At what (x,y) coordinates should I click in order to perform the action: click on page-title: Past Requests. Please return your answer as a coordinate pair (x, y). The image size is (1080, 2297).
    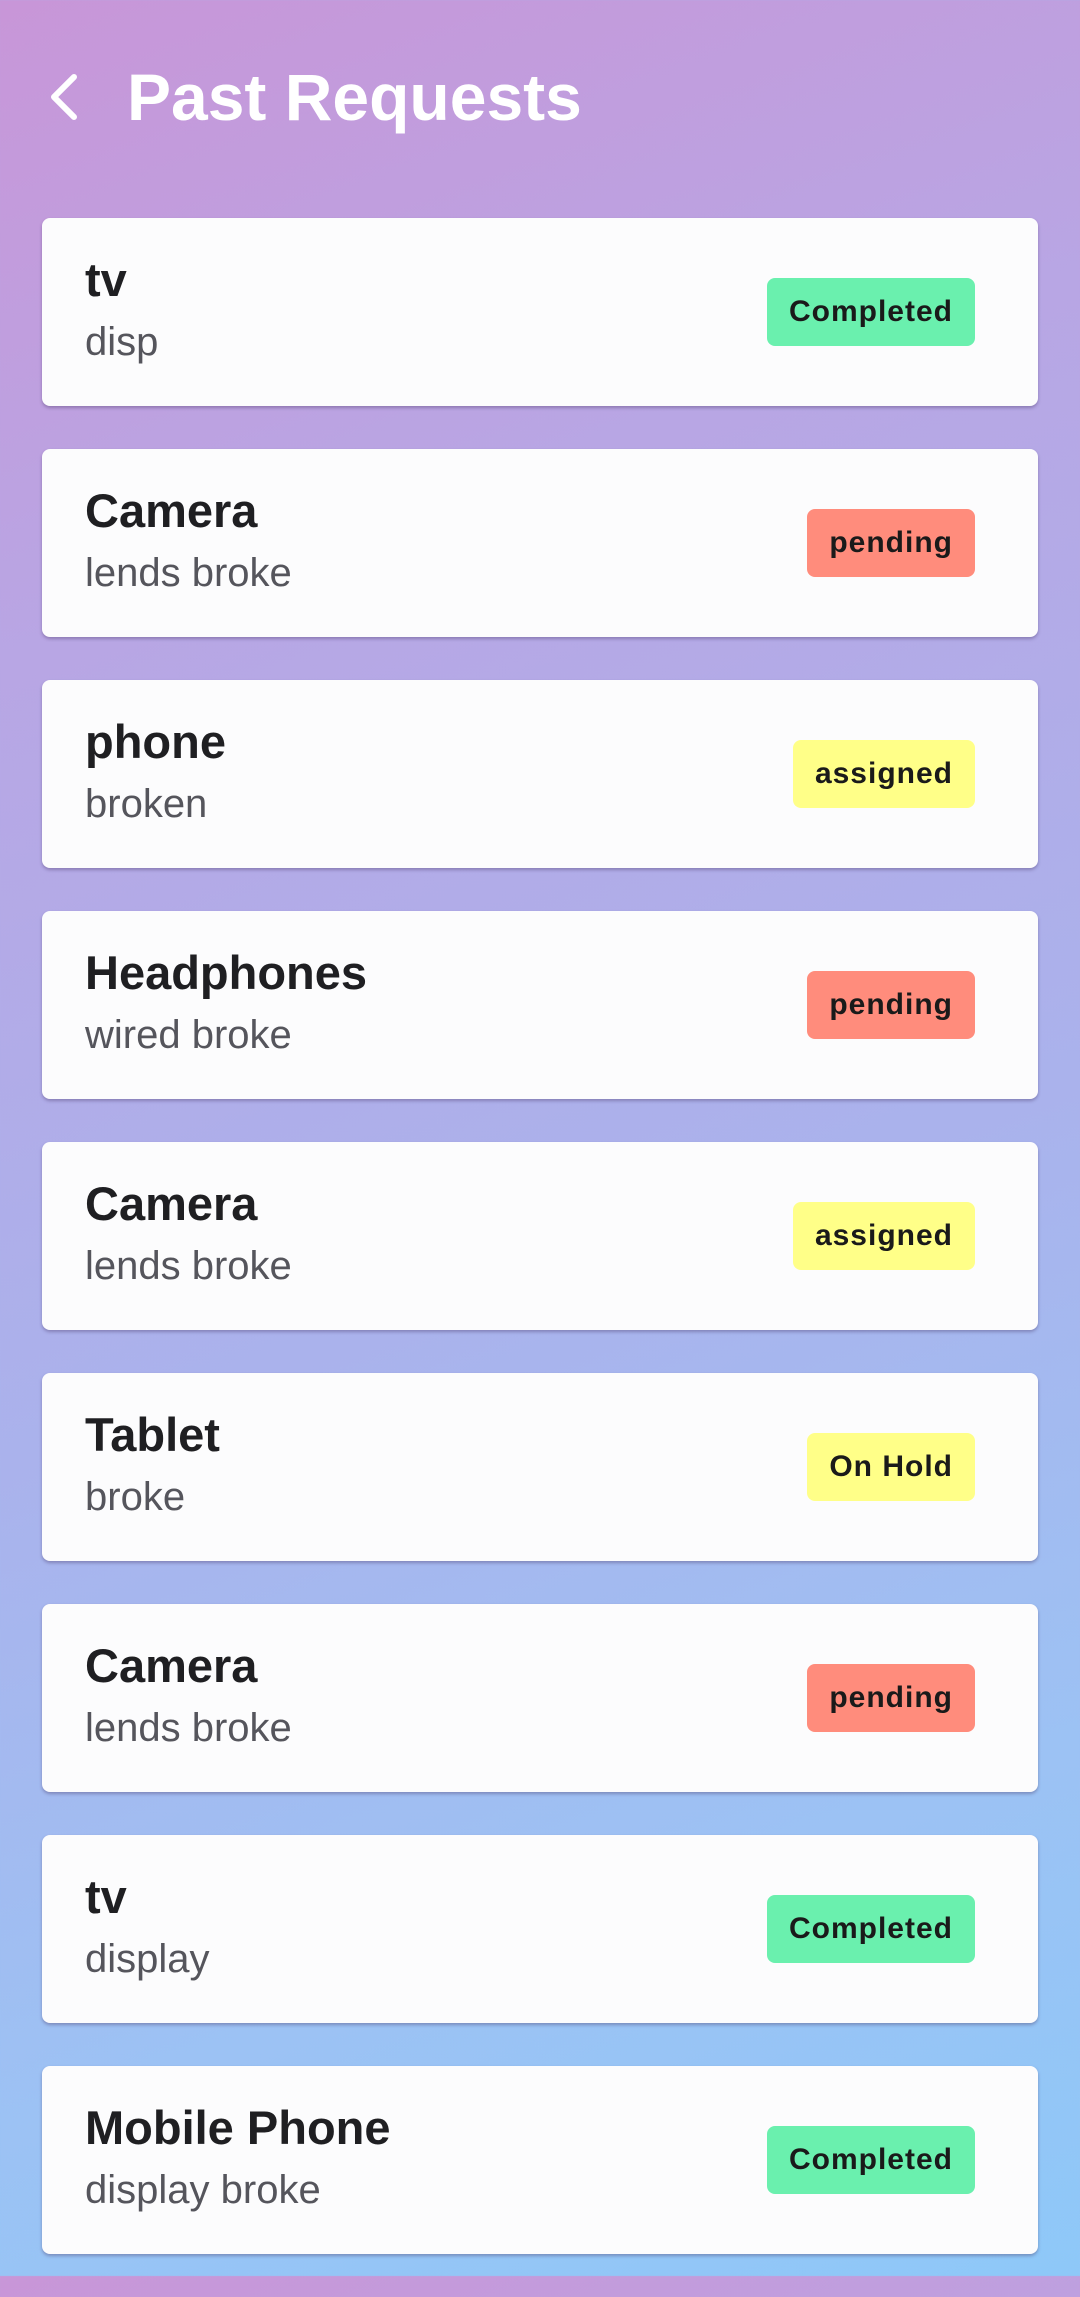
    Looking at the image, I should click on (354, 97).